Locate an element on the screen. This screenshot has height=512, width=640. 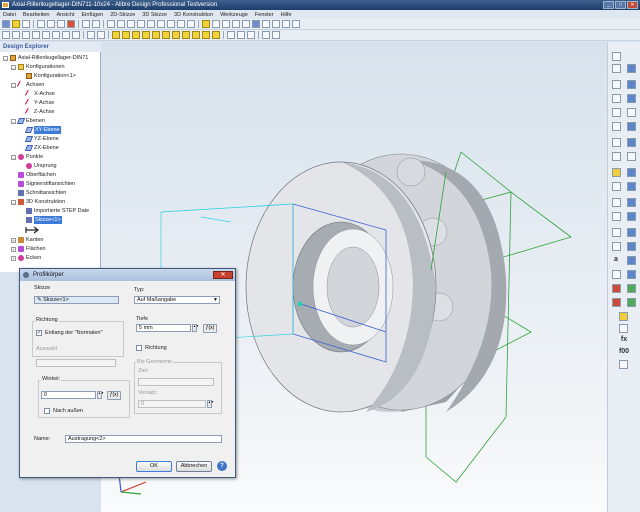
richtung-umkehren-checkbox is located at coordinates (139, 348).